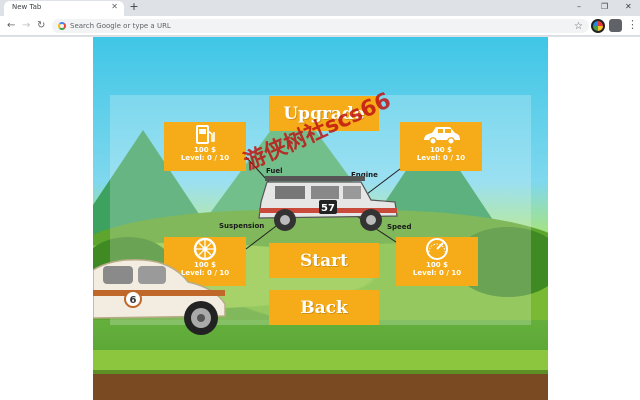 The height and width of the screenshot is (400, 640). Describe the element at coordinates (134, 7) in the screenshot. I see `new-tab-button: +` at that location.